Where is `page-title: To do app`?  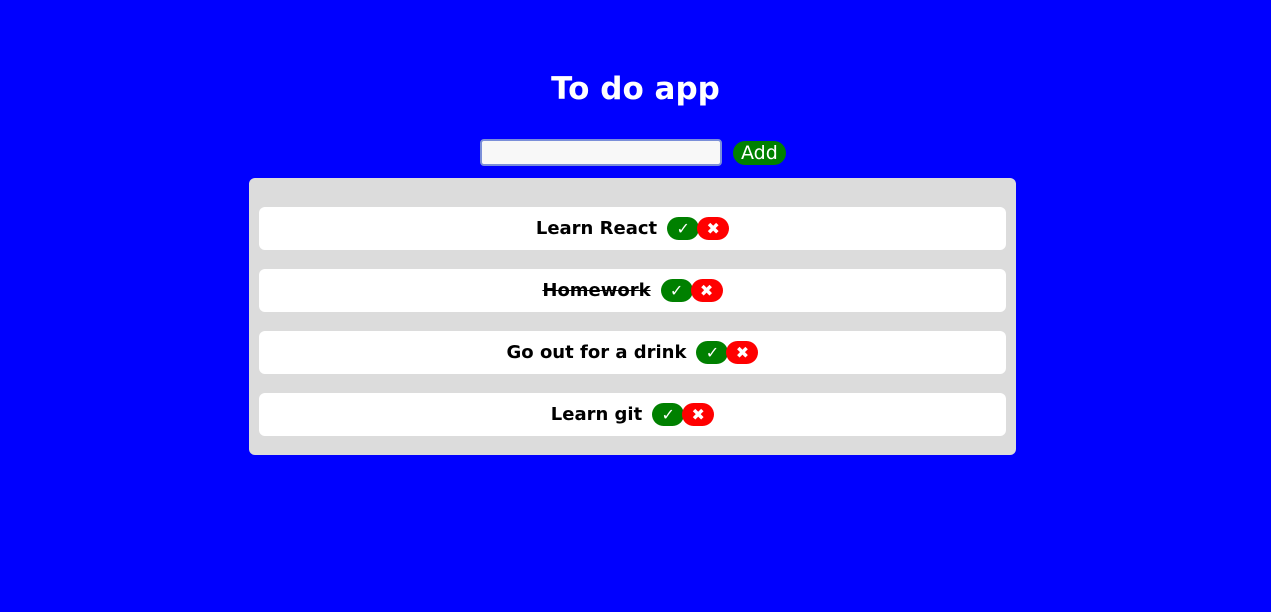
page-title: To do app is located at coordinates (635, 89).